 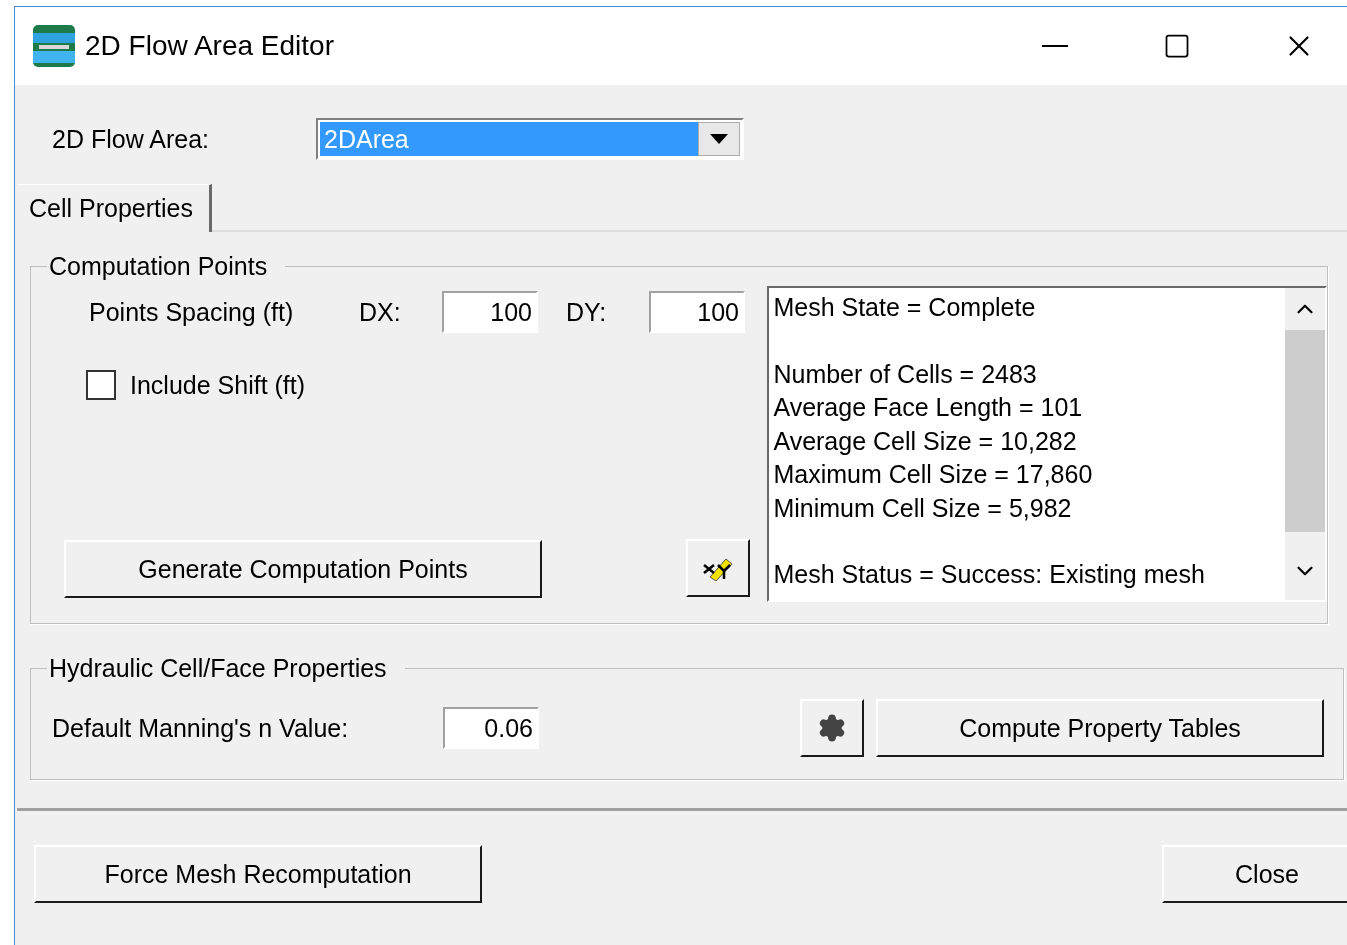 I want to click on info-text: Minimum Cell Size = 5,982, so click(x=923, y=508).